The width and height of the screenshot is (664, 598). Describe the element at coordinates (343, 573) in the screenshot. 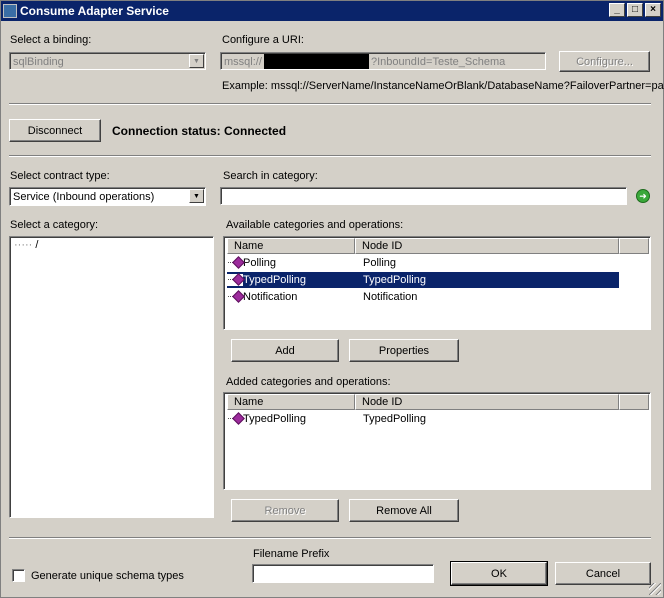

I see `filename-prefix-input` at that location.